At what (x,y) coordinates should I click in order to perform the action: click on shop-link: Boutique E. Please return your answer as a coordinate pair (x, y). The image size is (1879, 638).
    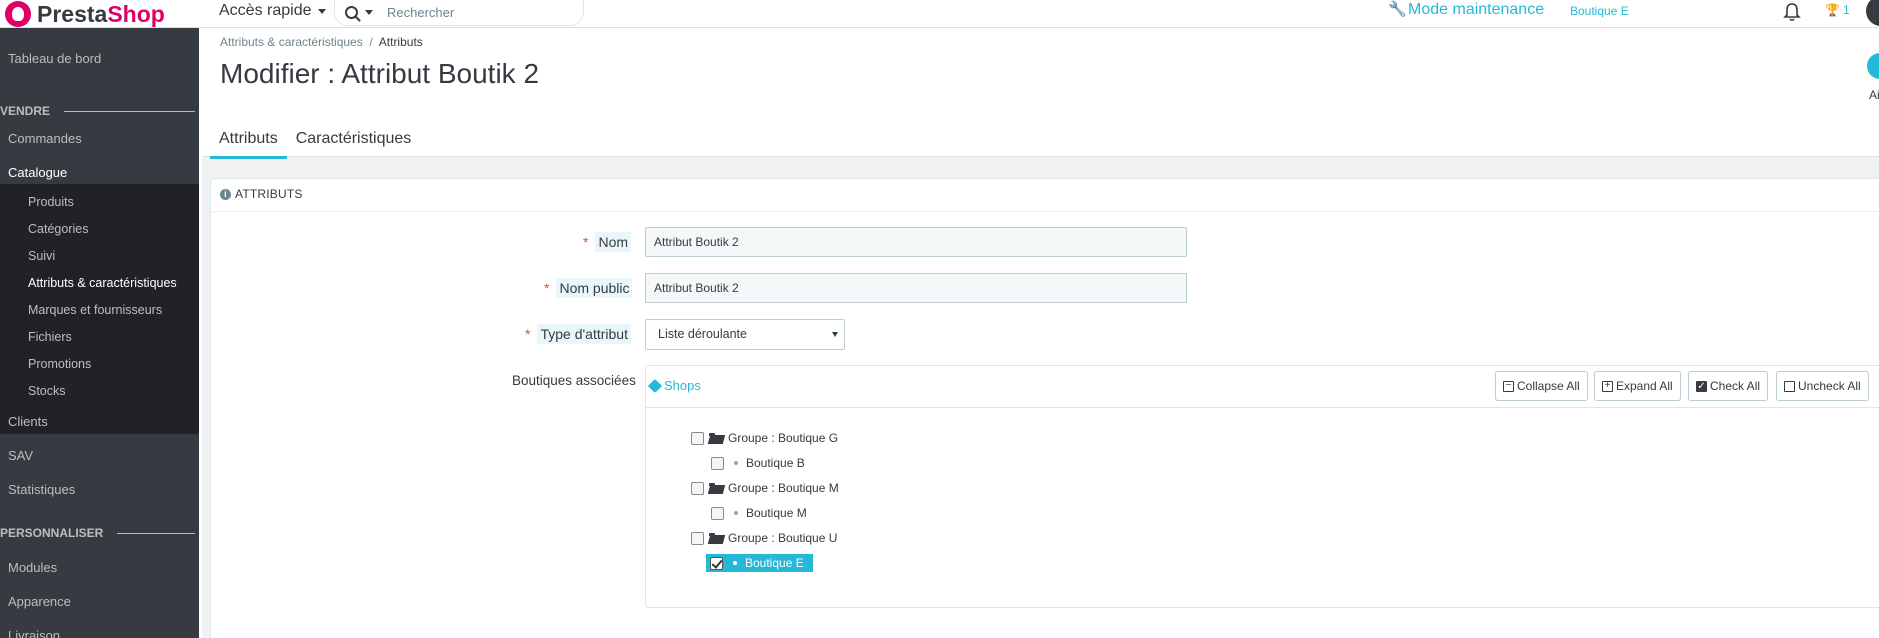
    Looking at the image, I should click on (1602, 11).